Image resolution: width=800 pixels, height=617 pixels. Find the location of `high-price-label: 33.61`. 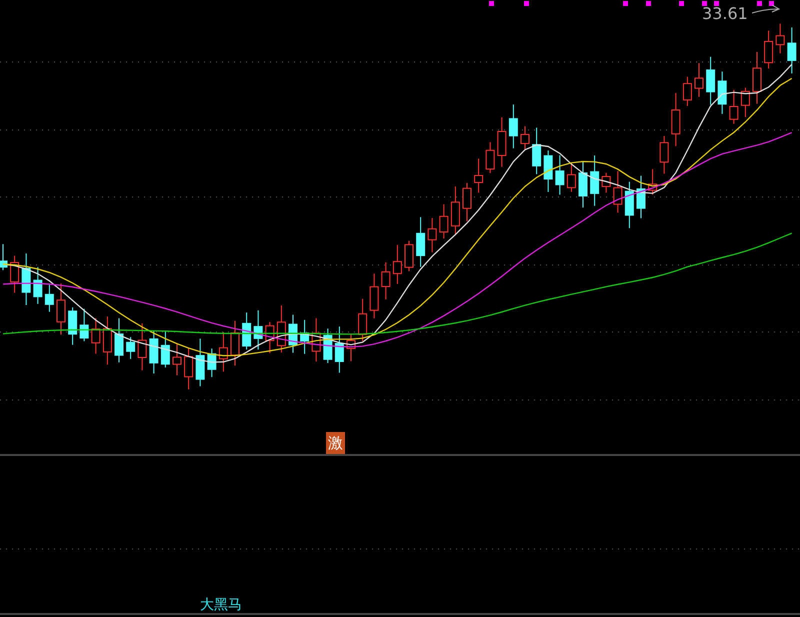

high-price-label: 33.61 is located at coordinates (725, 14).